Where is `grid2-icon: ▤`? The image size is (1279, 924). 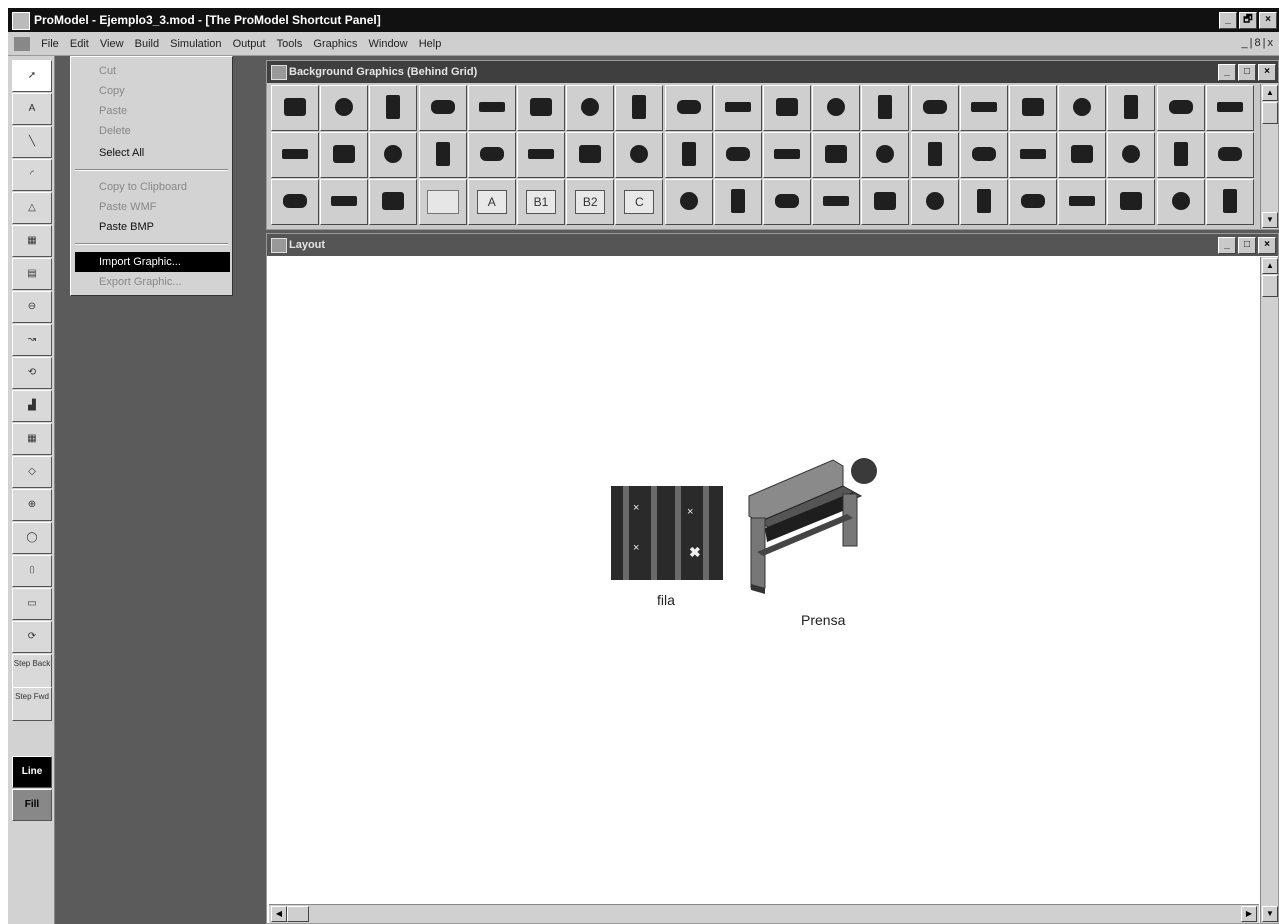
grid2-icon: ▤ is located at coordinates (32, 274).